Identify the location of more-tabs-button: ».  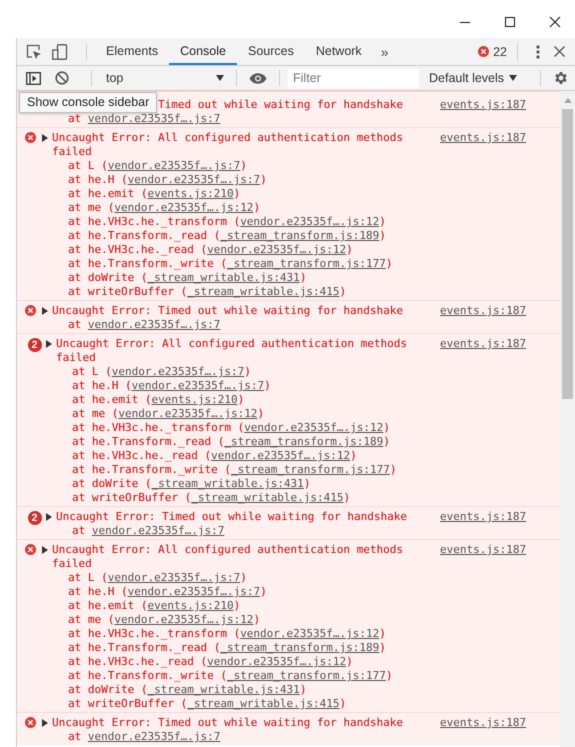
(384, 52).